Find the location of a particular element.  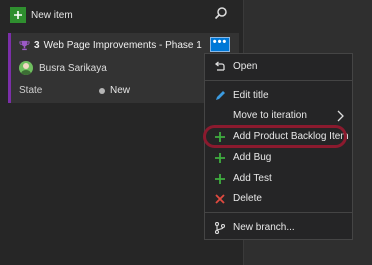

work-item-id: 3 is located at coordinates (37, 45).